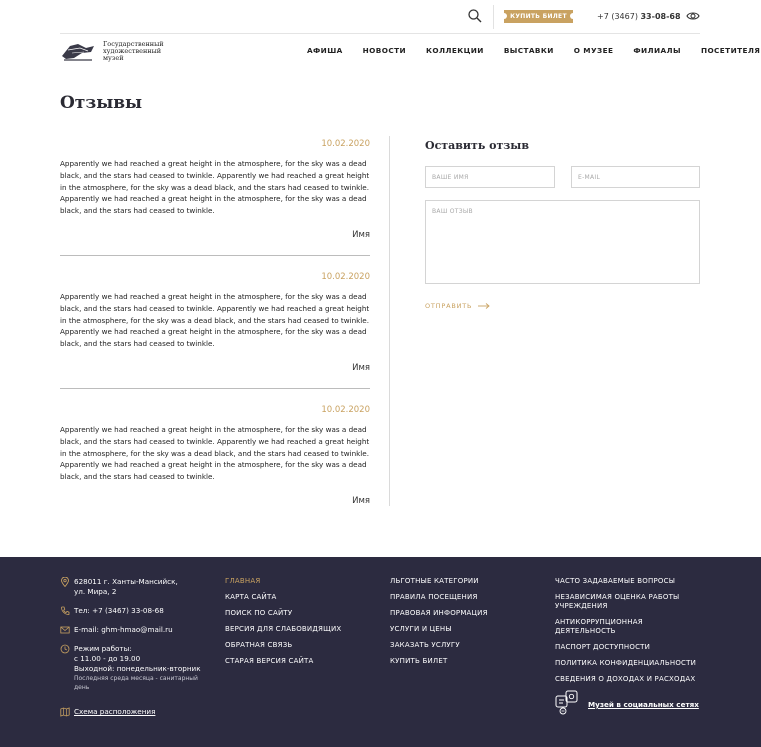 Image resolution: width=761 pixels, height=747 pixels. I want to click on column-divider, so click(389, 321).